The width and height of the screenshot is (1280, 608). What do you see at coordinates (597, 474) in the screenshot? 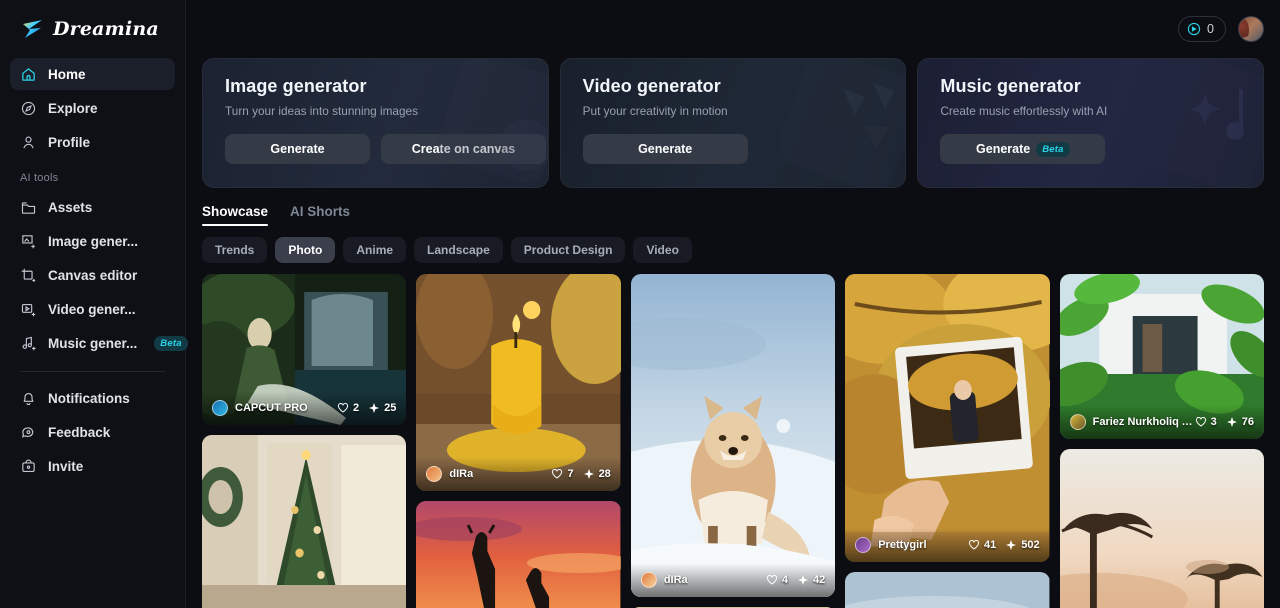
I see `star-stat: 28` at bounding box center [597, 474].